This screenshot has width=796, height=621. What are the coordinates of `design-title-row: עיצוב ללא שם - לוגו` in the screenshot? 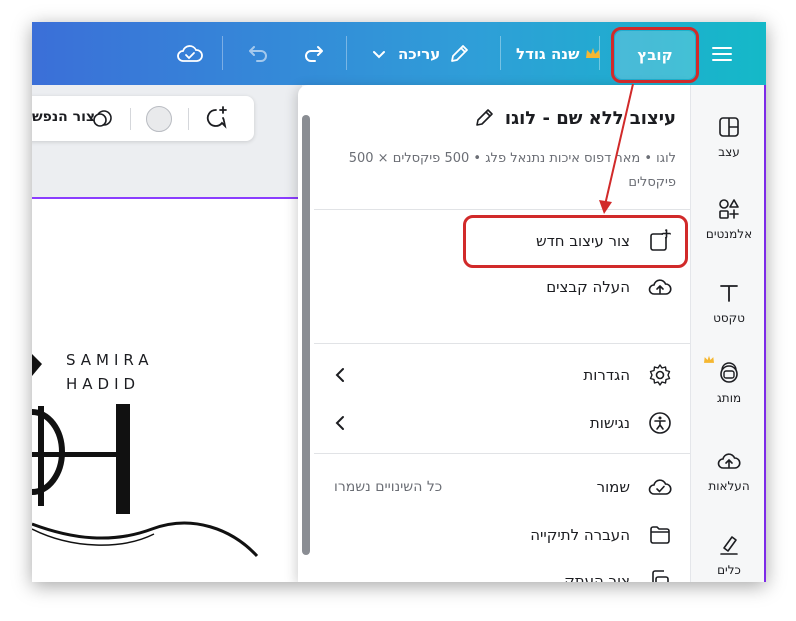 It's located at (574, 118).